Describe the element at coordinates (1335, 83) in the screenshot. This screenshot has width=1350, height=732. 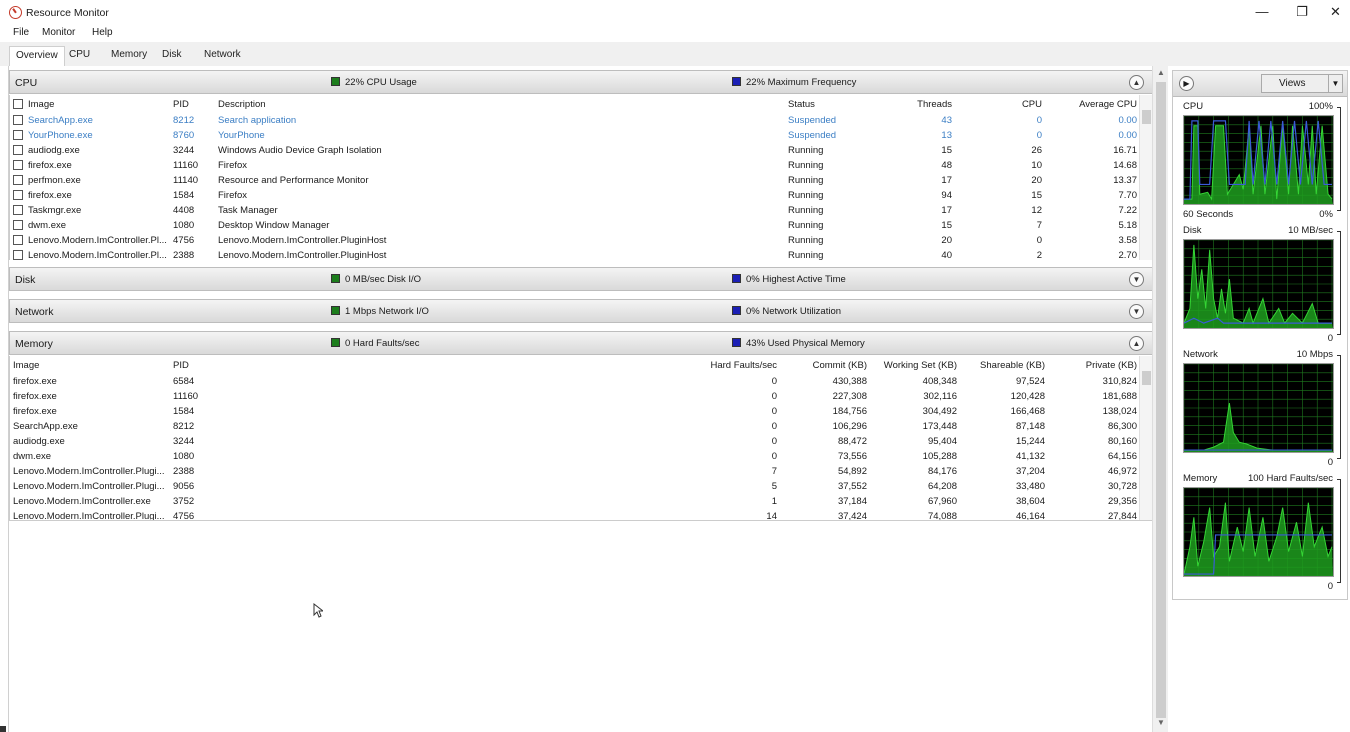
I see `dropdown-arrow-icon: ▼` at that location.